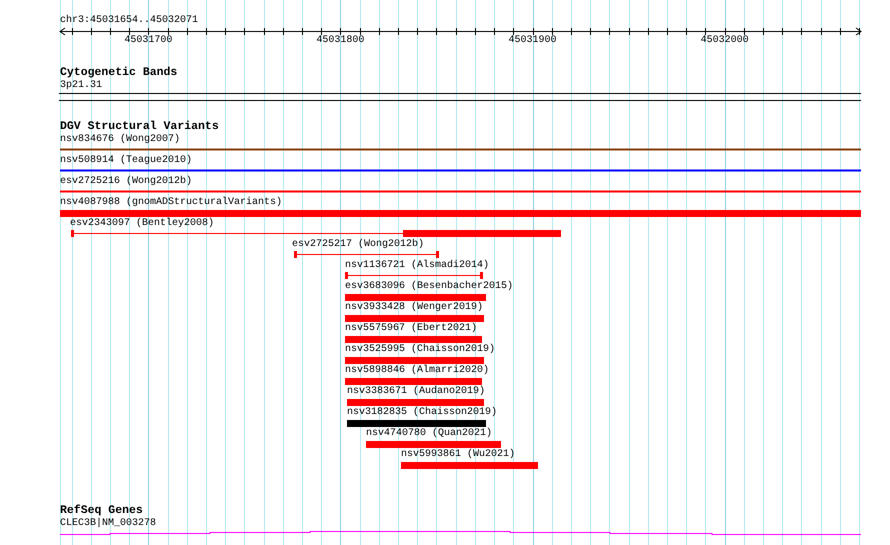 The height and width of the screenshot is (545, 890). What do you see at coordinates (422, 413) in the screenshot?
I see `variant-label: nsv3182835 (Chaisson2019)` at bounding box center [422, 413].